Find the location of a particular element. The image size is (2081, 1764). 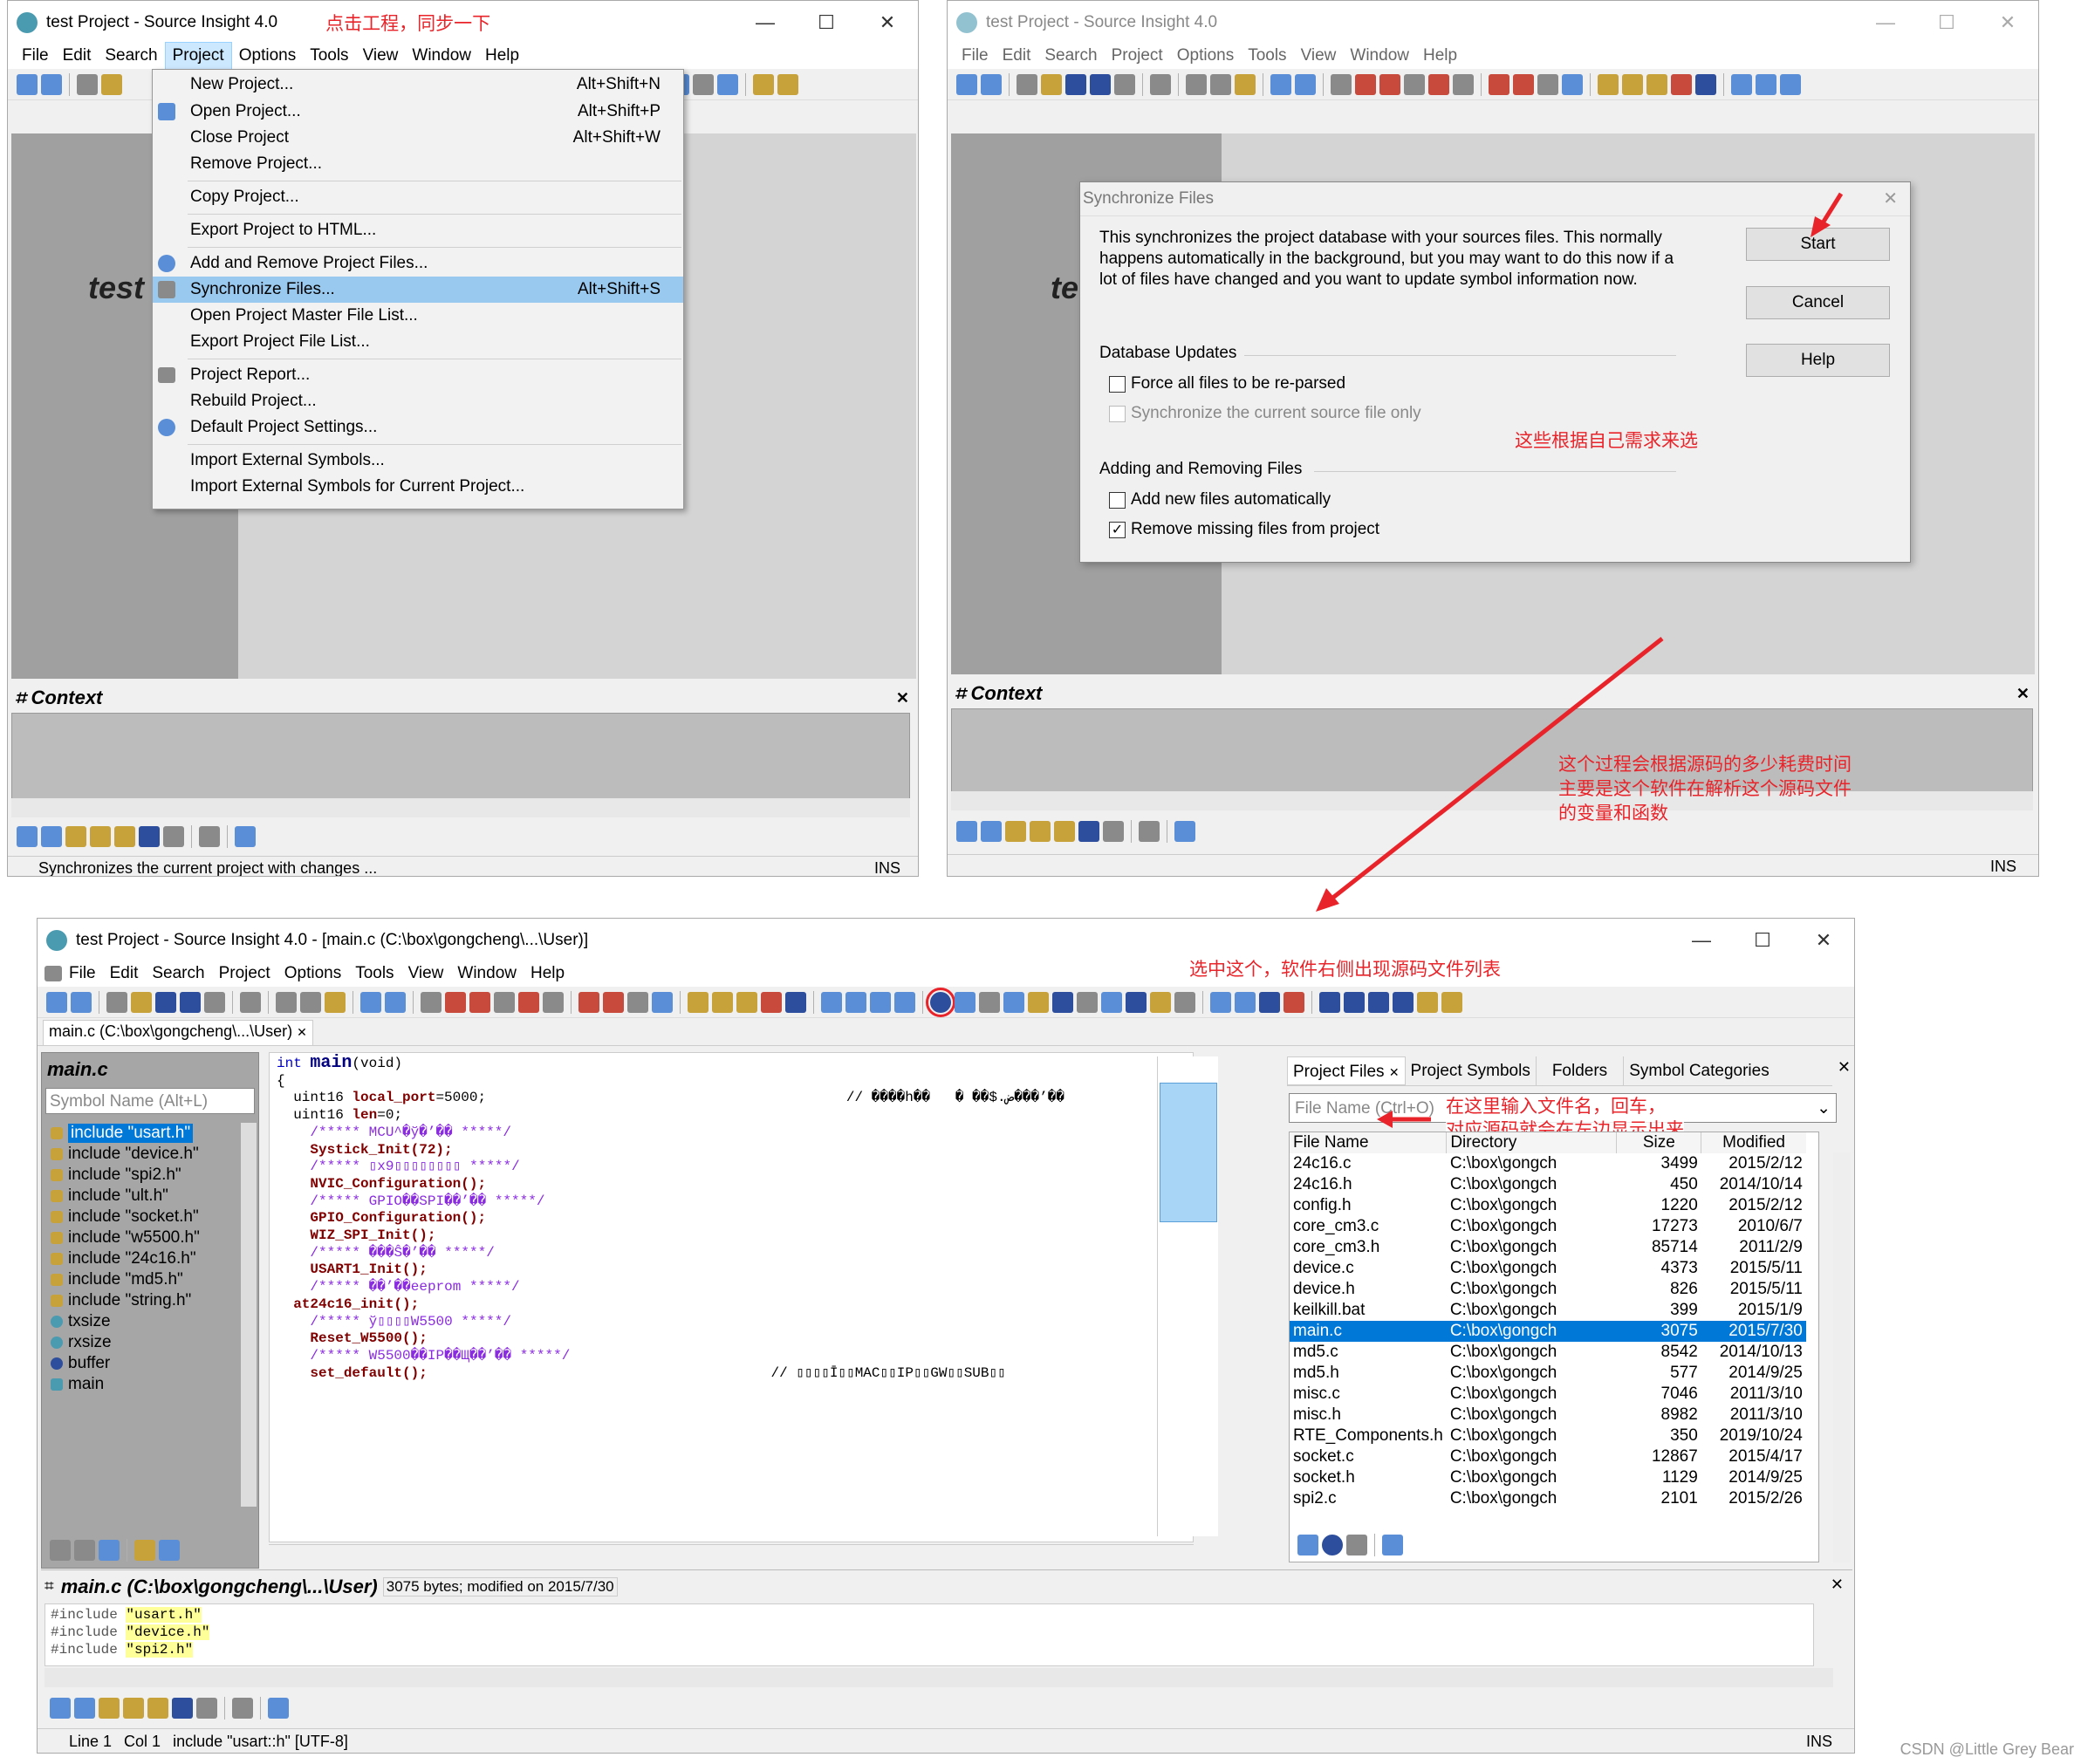

annotation-arrows is located at coordinates (1580, 660).